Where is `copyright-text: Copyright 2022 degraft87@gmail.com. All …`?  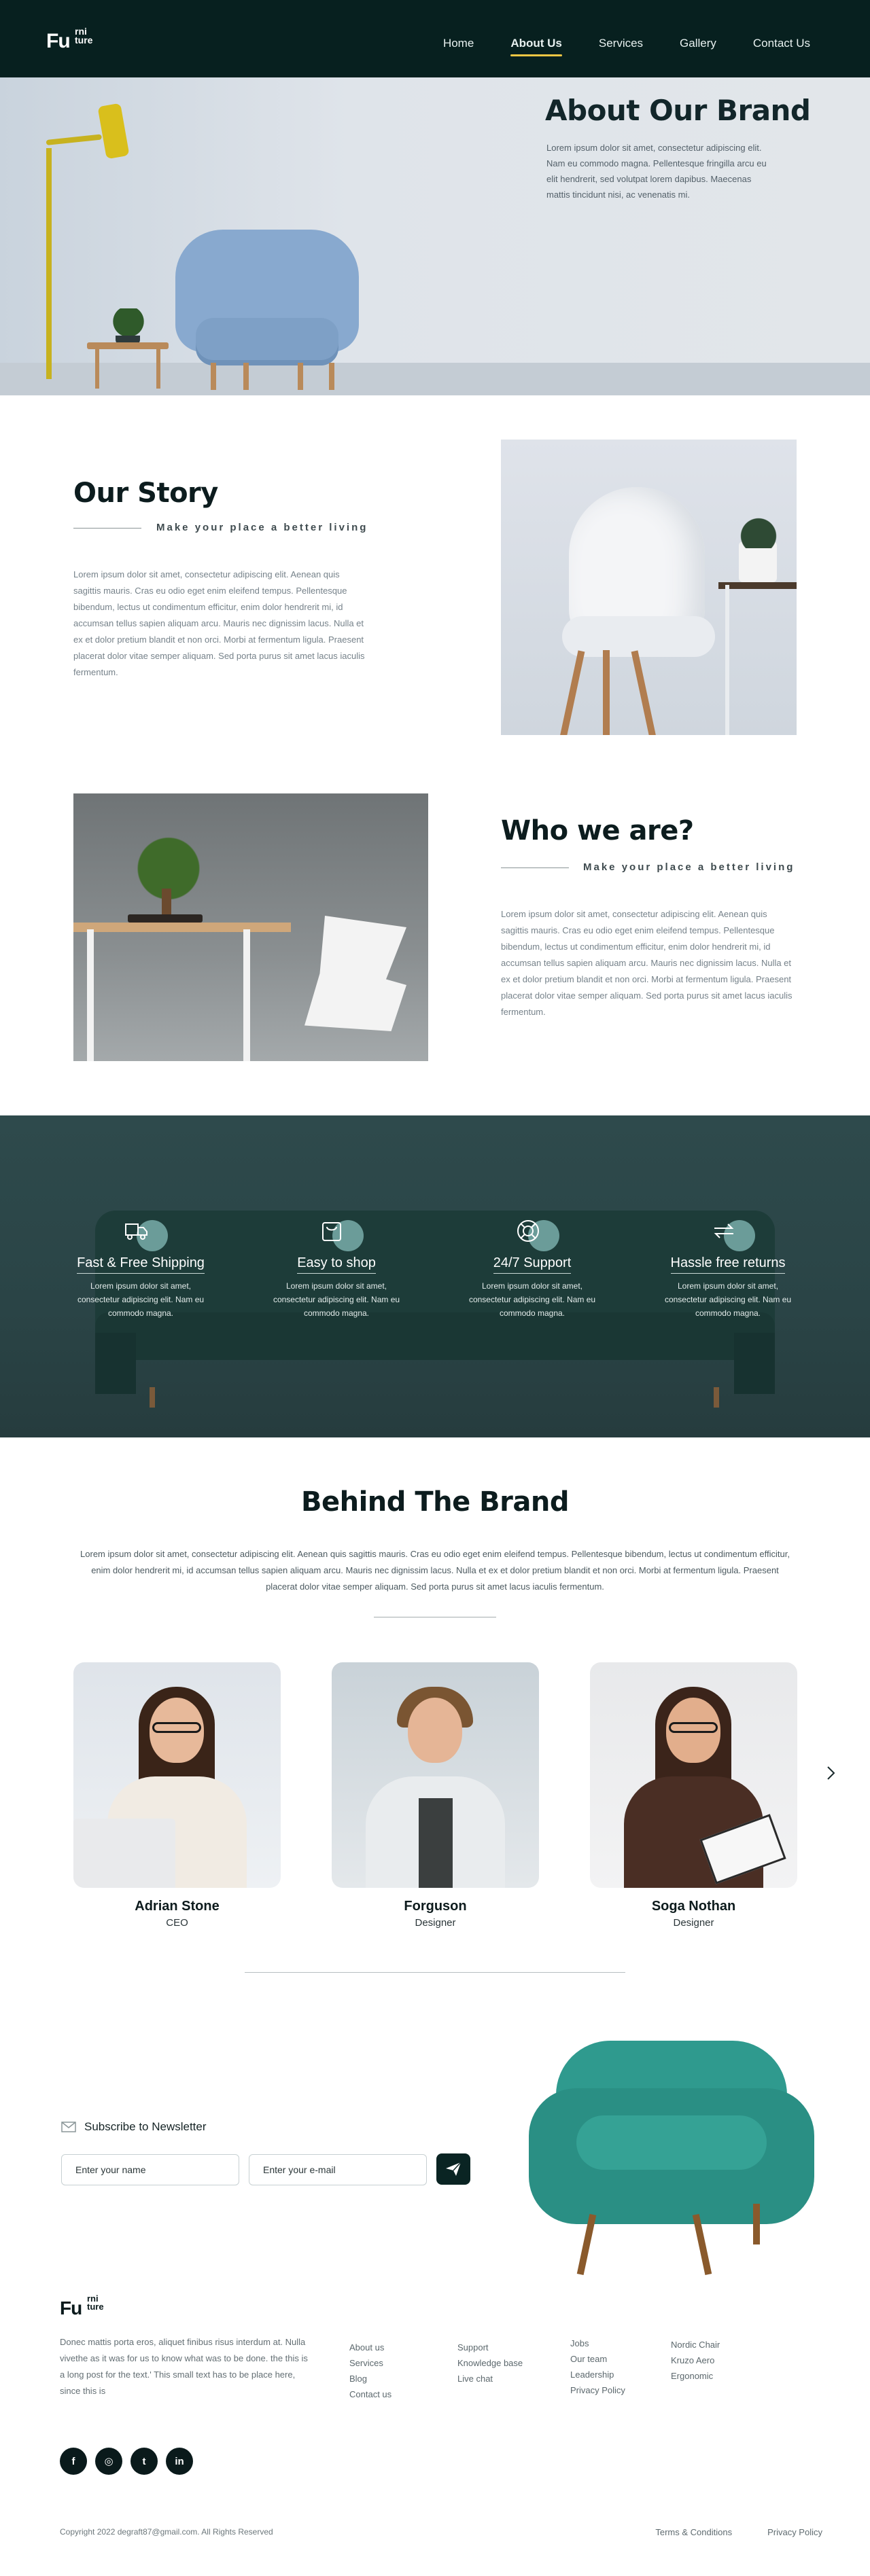 copyright-text: Copyright 2022 degraft87@gmail.com. All … is located at coordinates (166, 2532).